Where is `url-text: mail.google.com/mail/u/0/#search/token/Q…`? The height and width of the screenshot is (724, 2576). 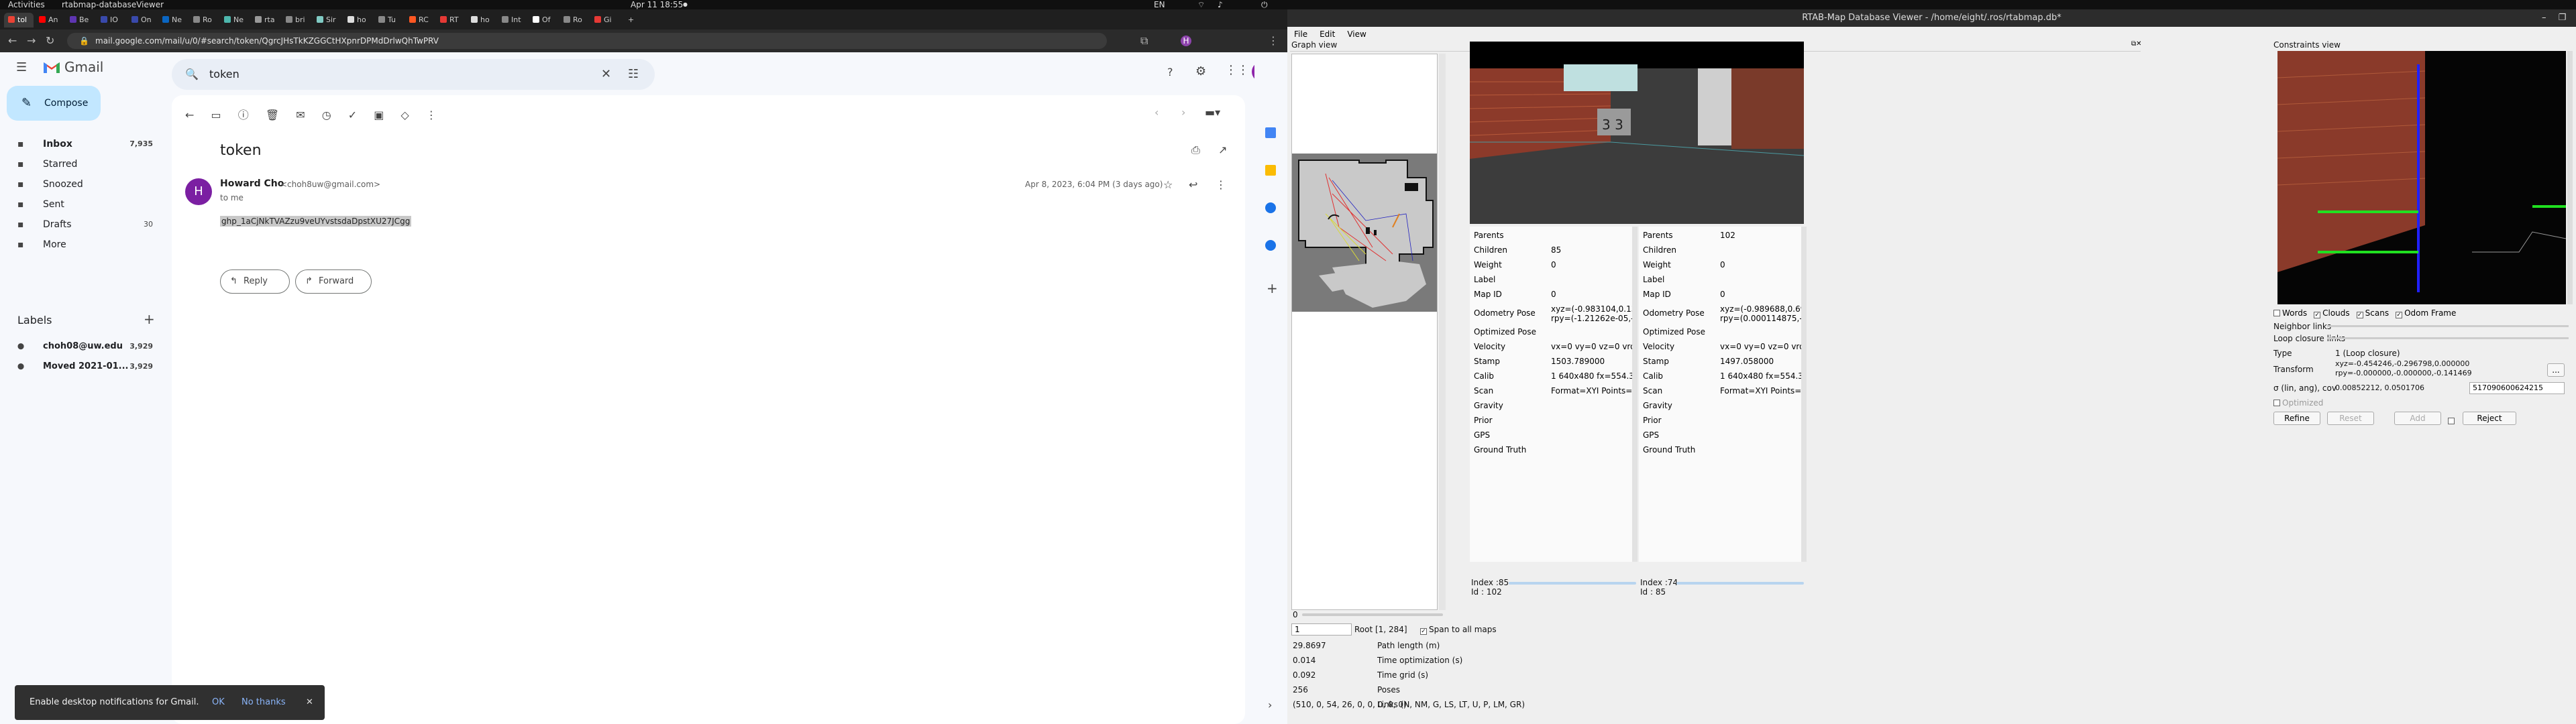 url-text: mail.google.com/mail/u/0/#search/token/Q… is located at coordinates (267, 41).